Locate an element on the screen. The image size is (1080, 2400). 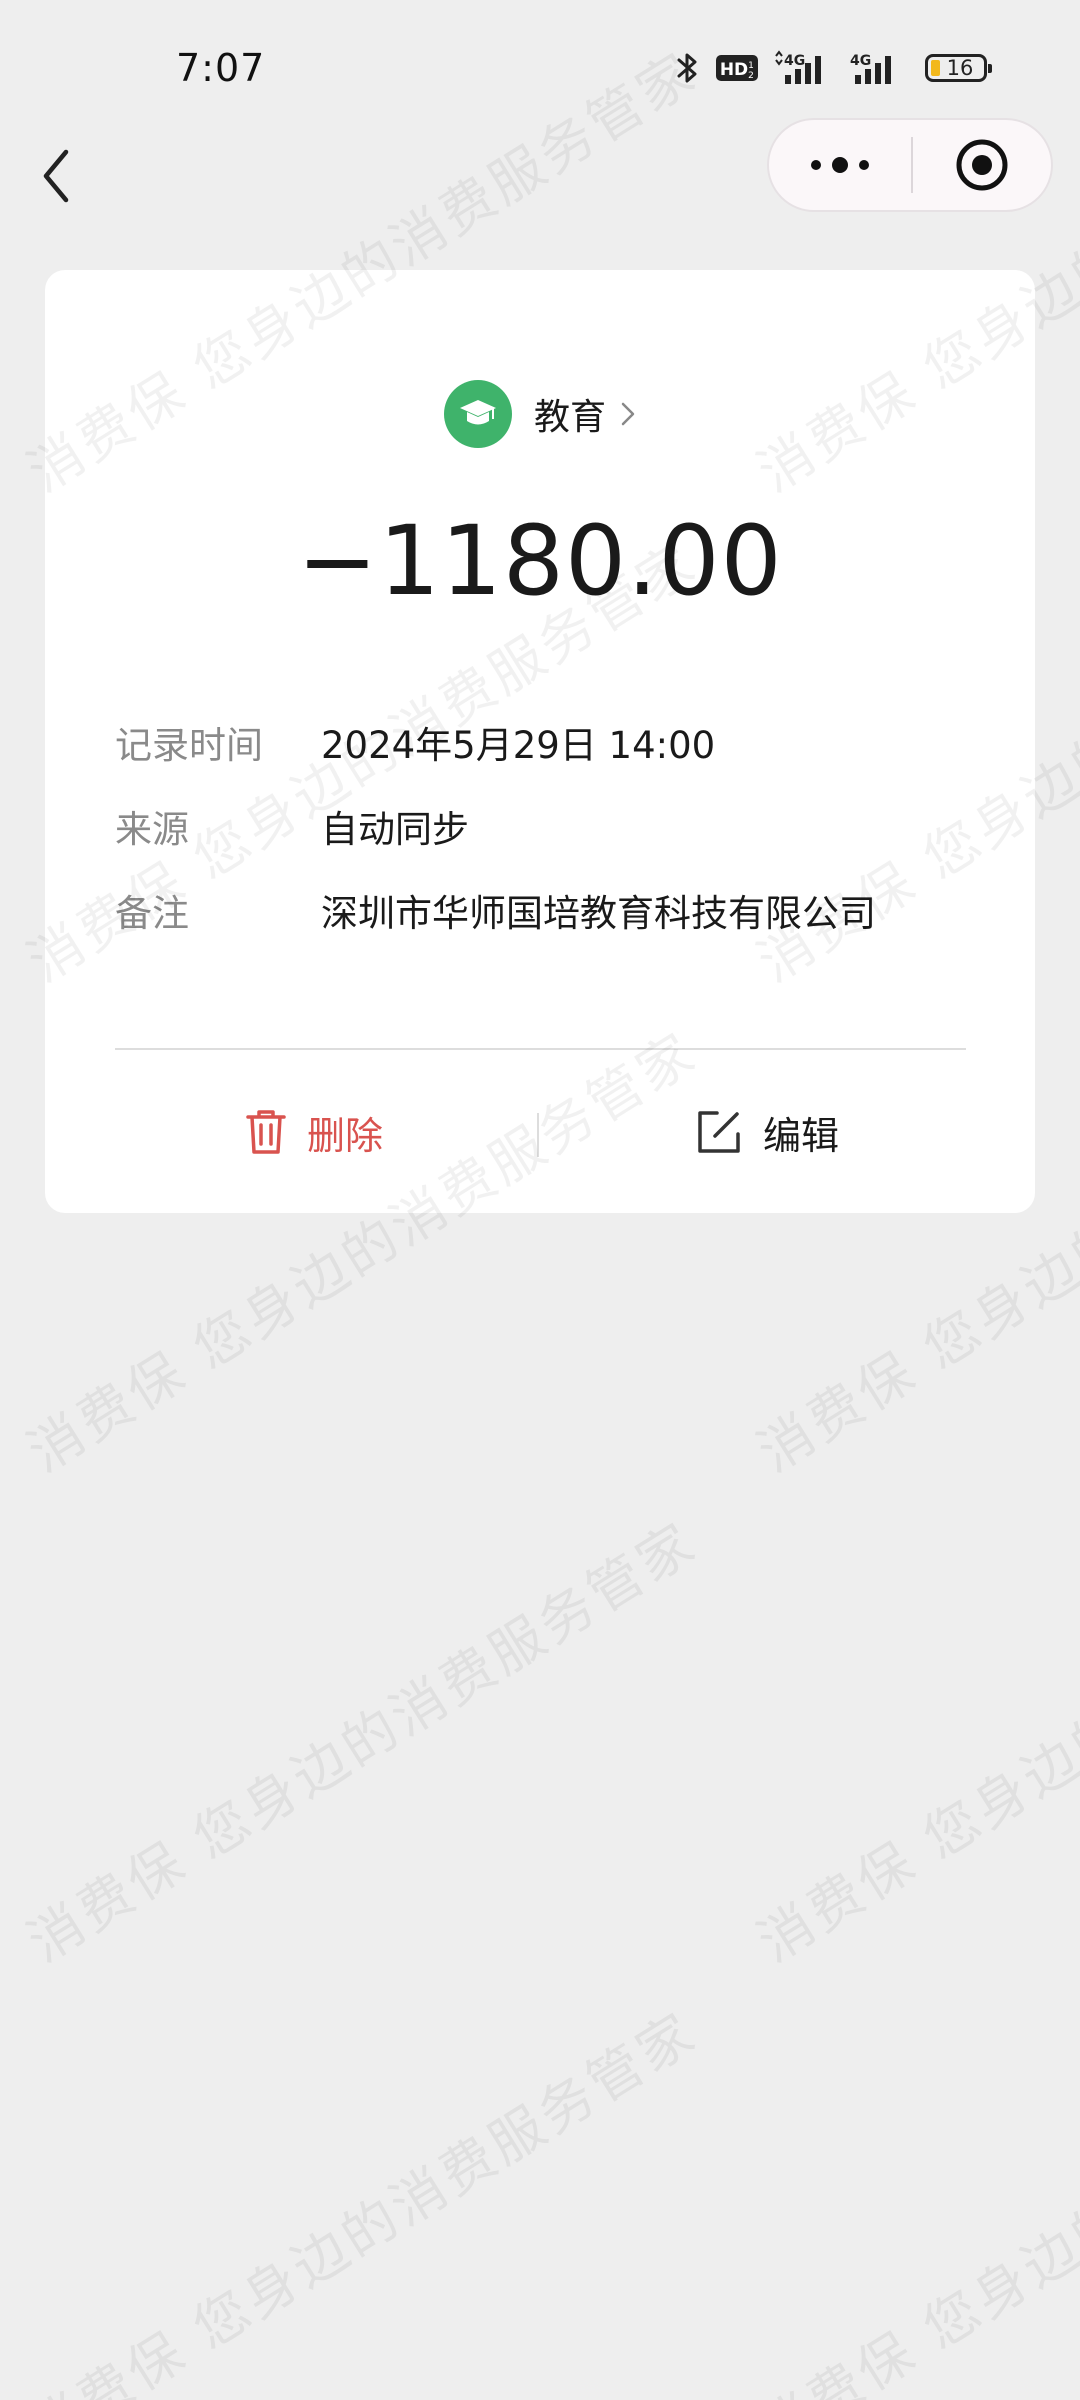
close-button is located at coordinates (982, 165).